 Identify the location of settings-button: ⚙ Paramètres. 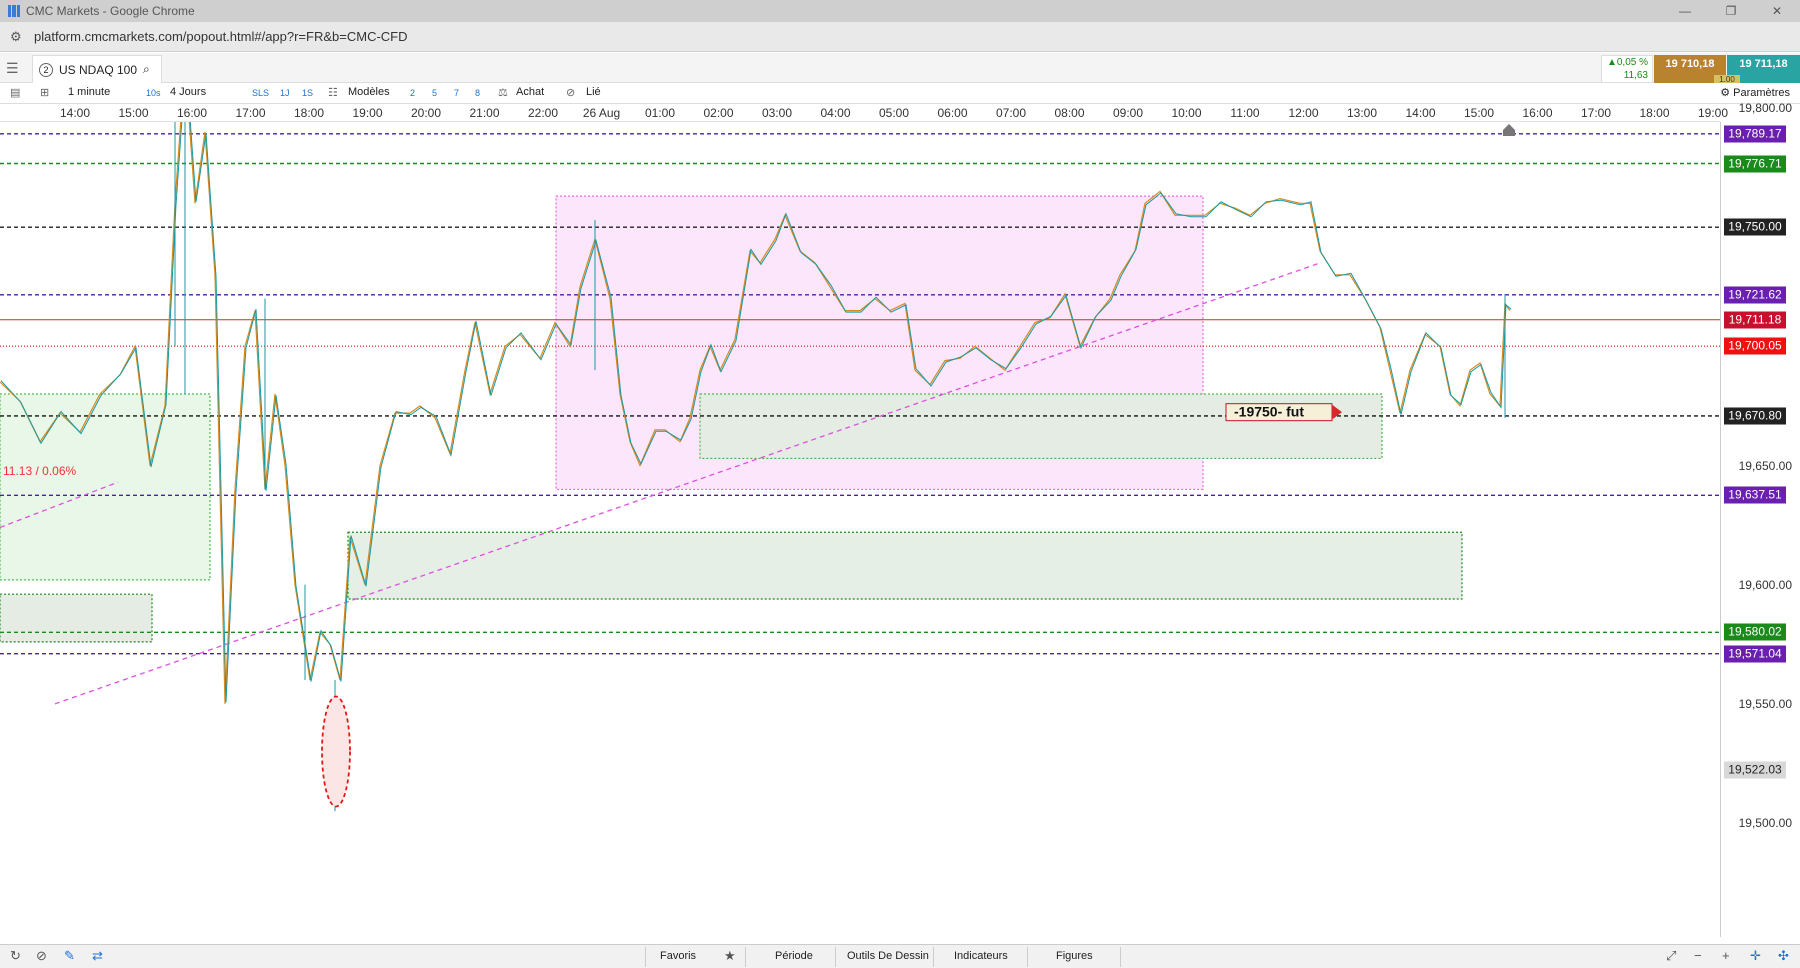
(1755, 92).